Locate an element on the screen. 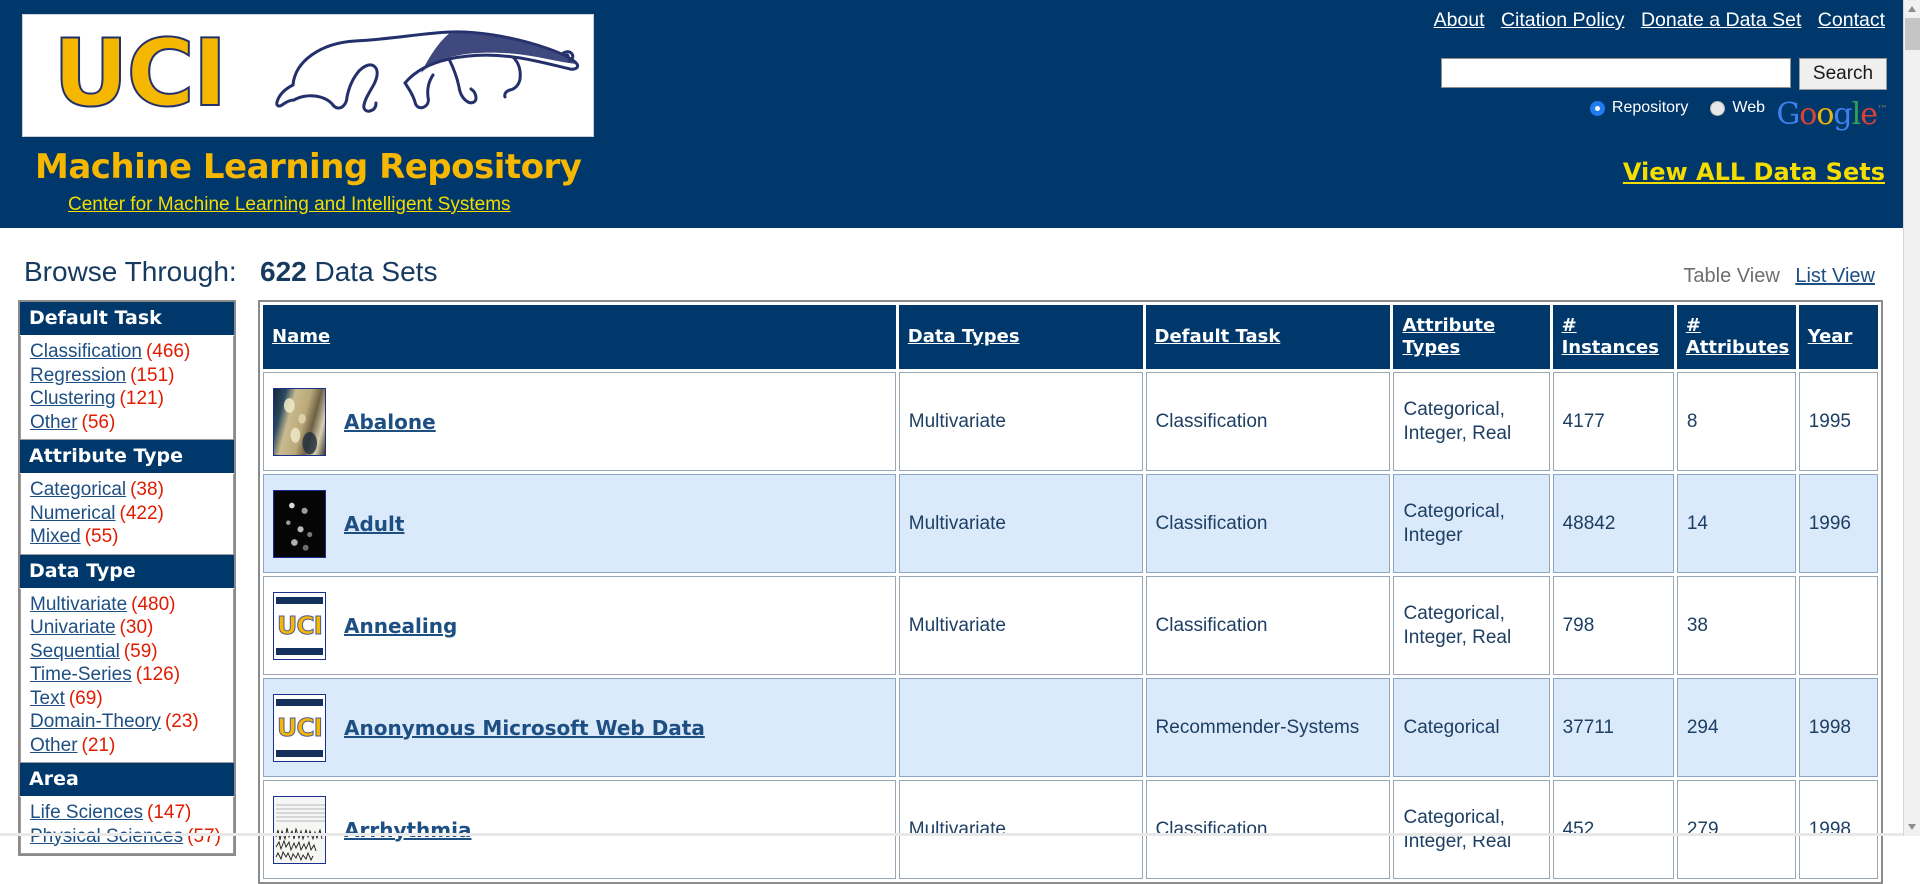 The image size is (1920, 884). facet-link-other-datatype: Other is located at coordinates (54, 745).